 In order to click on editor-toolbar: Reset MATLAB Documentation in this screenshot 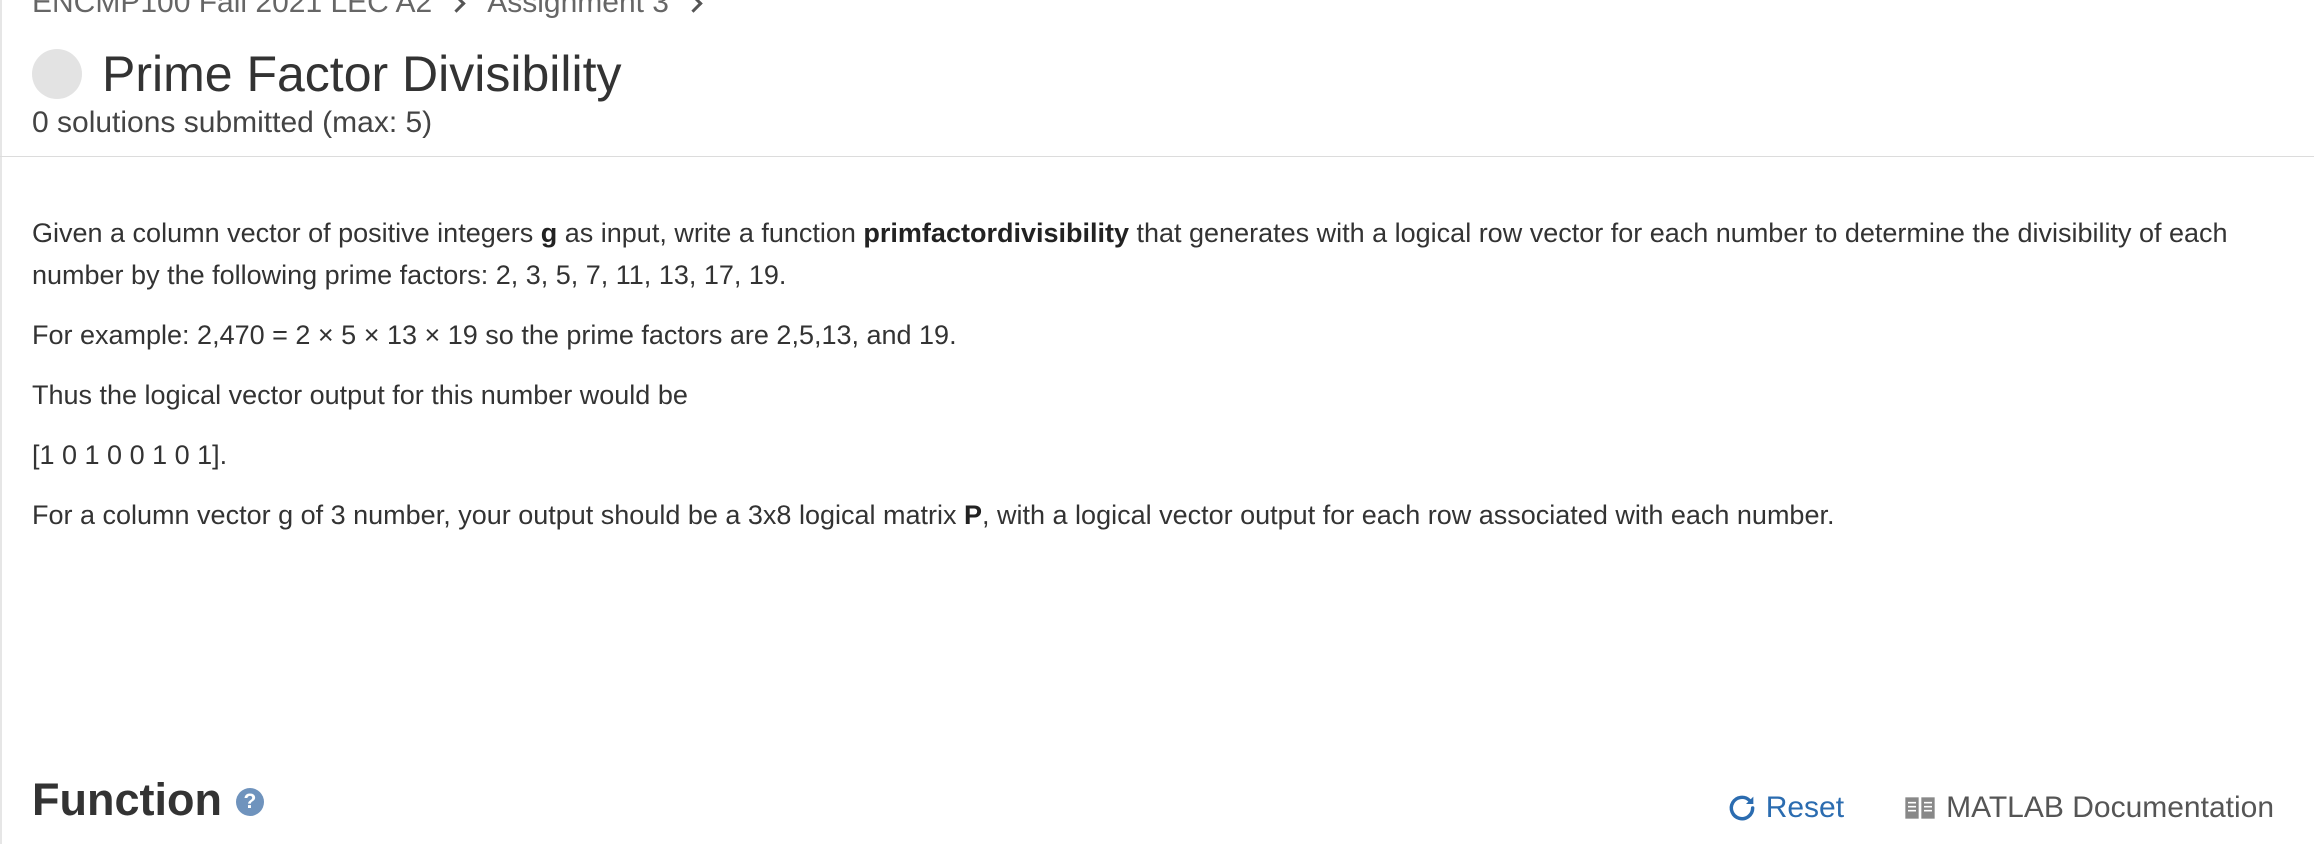, I will do `click(2000, 808)`.